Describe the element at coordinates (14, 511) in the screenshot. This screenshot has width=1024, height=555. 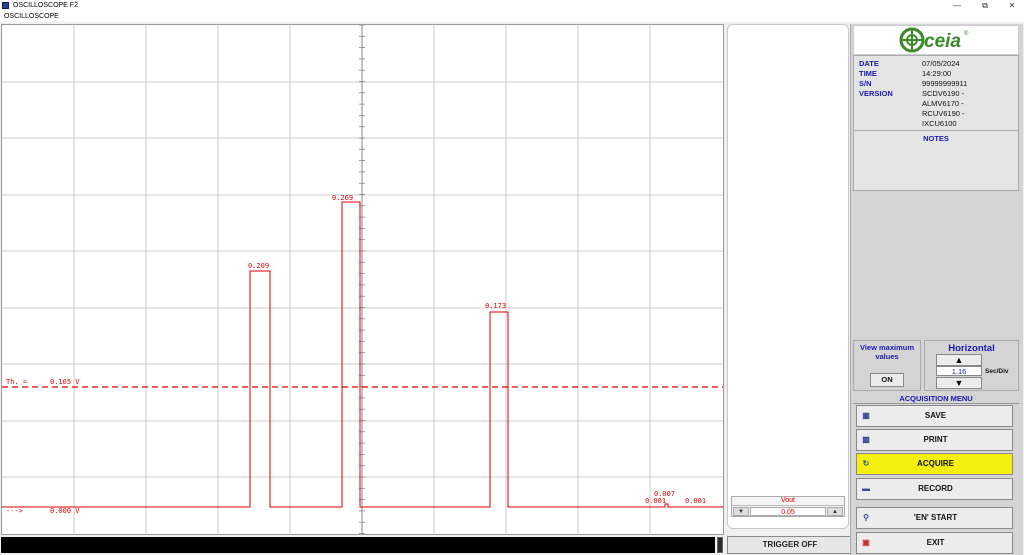
I see `zero-marker: --->` at that location.